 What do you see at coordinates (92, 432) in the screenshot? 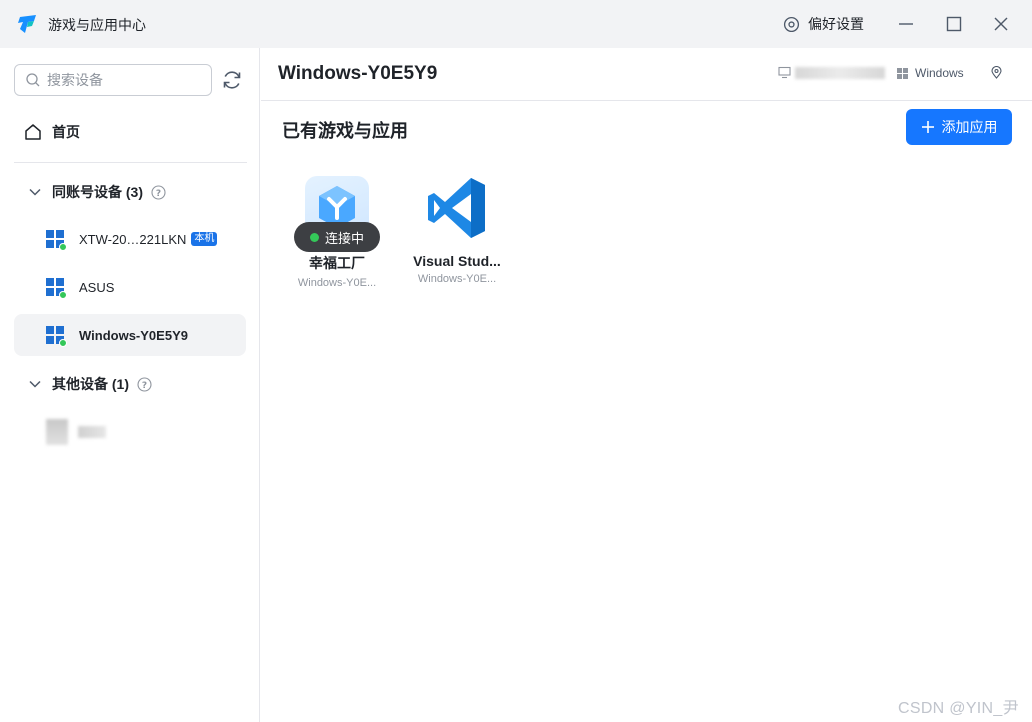
I see `blurred-device-name` at bounding box center [92, 432].